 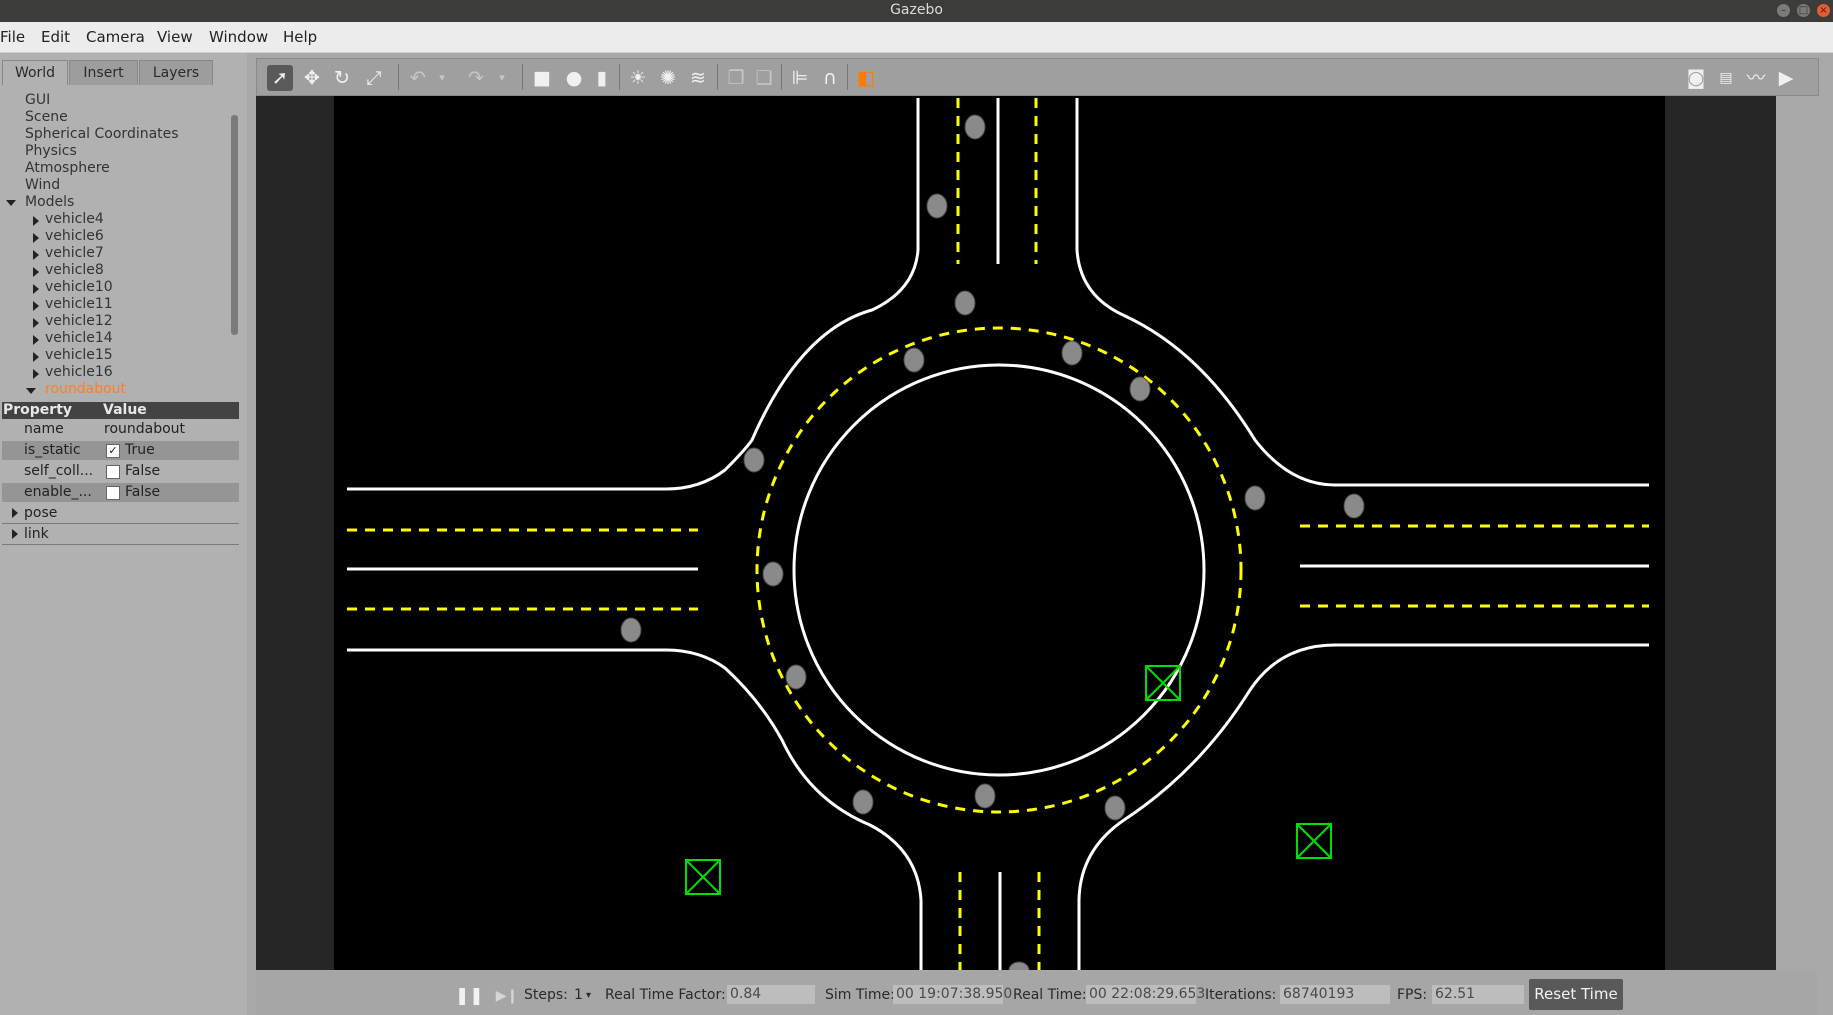 What do you see at coordinates (1726, 78) in the screenshot?
I see `log-icon: ▤` at bounding box center [1726, 78].